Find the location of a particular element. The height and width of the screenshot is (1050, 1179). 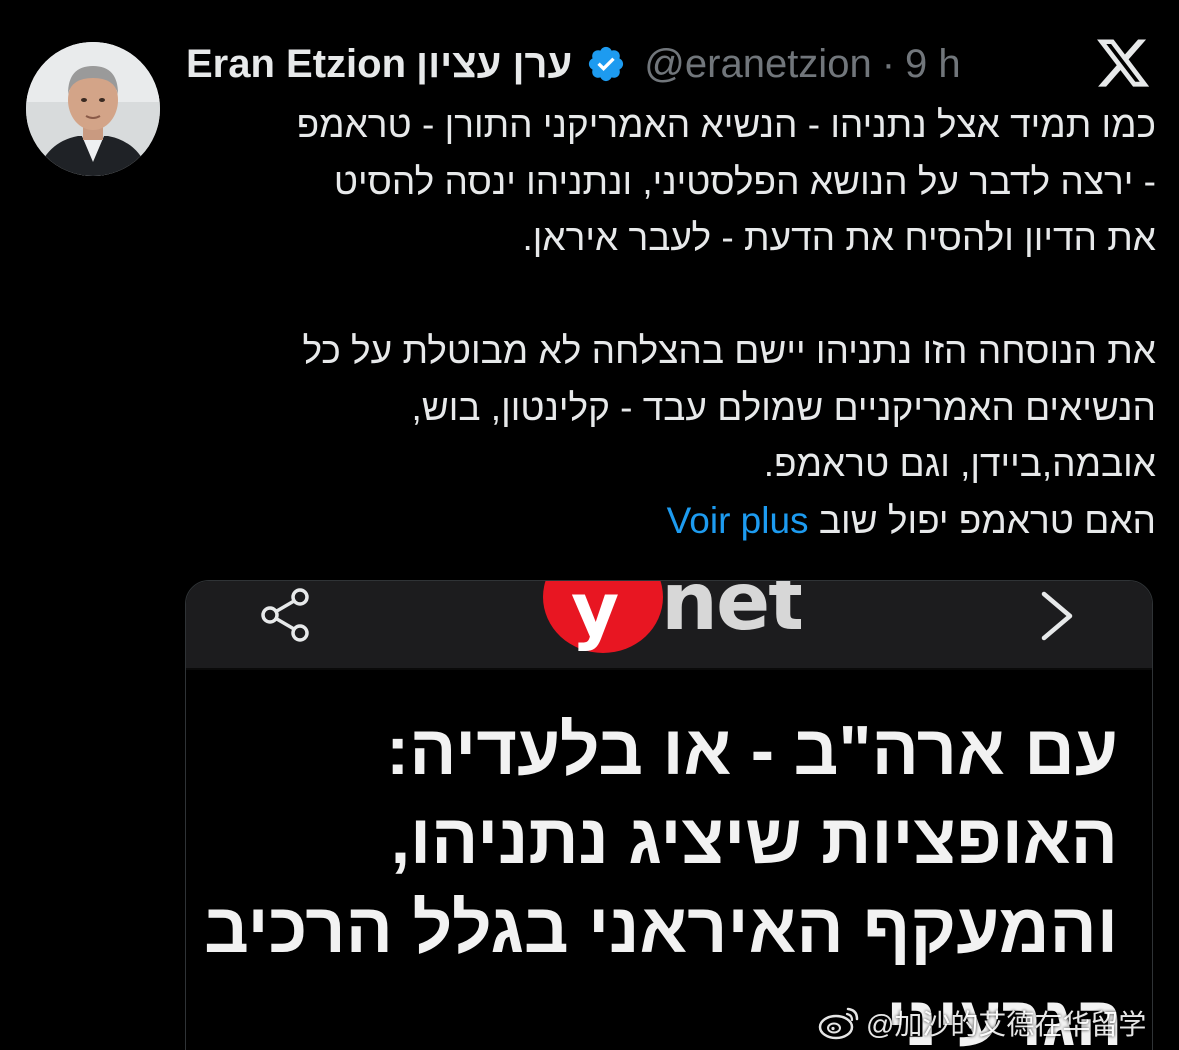

avatar is located at coordinates (93, 109).